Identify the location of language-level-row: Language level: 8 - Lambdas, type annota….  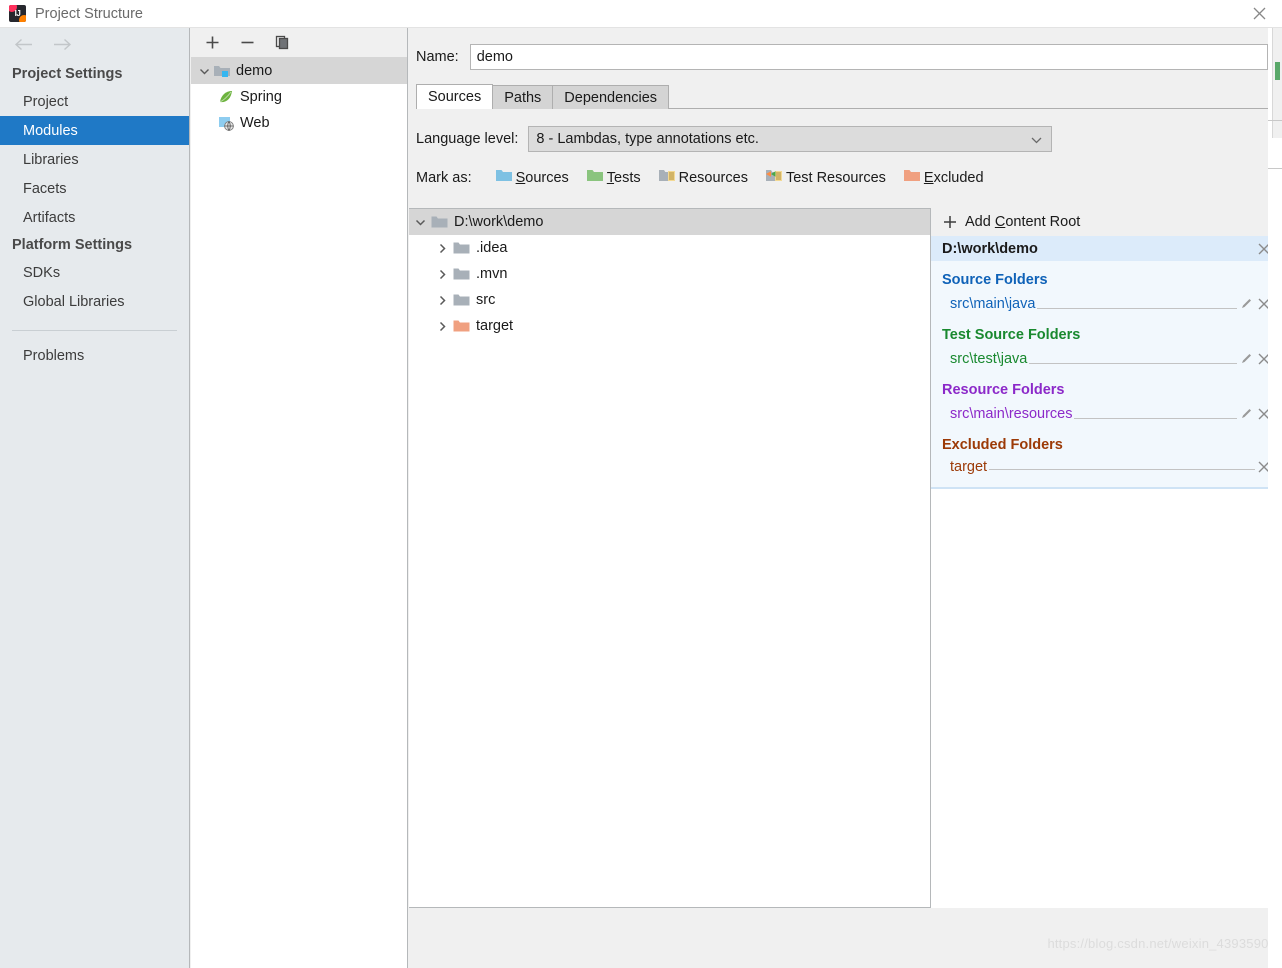
(849, 139).